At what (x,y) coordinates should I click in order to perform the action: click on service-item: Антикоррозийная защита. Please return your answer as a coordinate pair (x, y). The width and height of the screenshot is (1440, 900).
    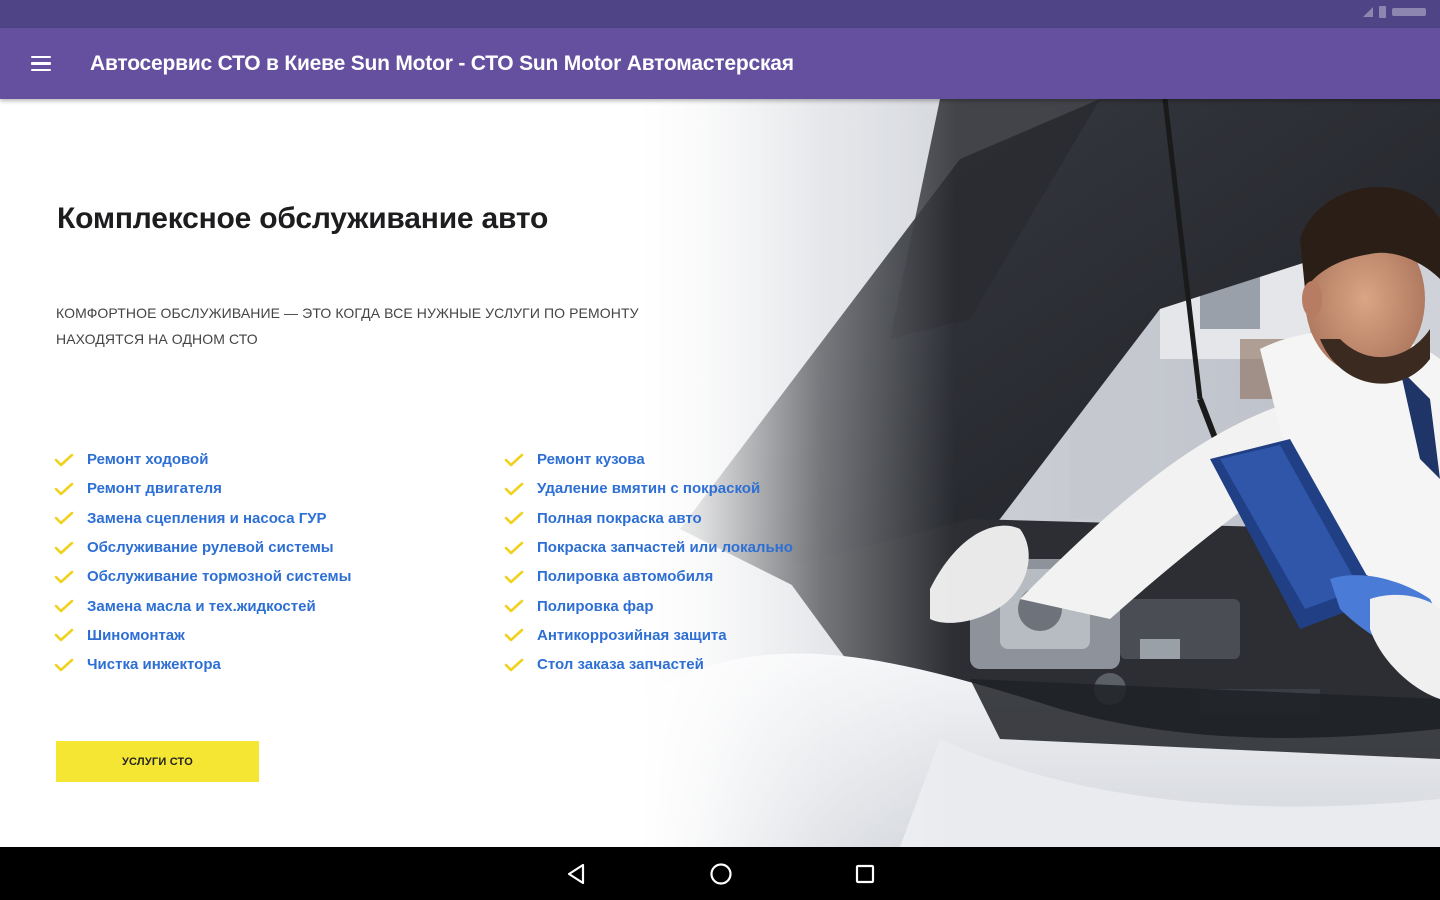
    Looking at the image, I should click on (719, 635).